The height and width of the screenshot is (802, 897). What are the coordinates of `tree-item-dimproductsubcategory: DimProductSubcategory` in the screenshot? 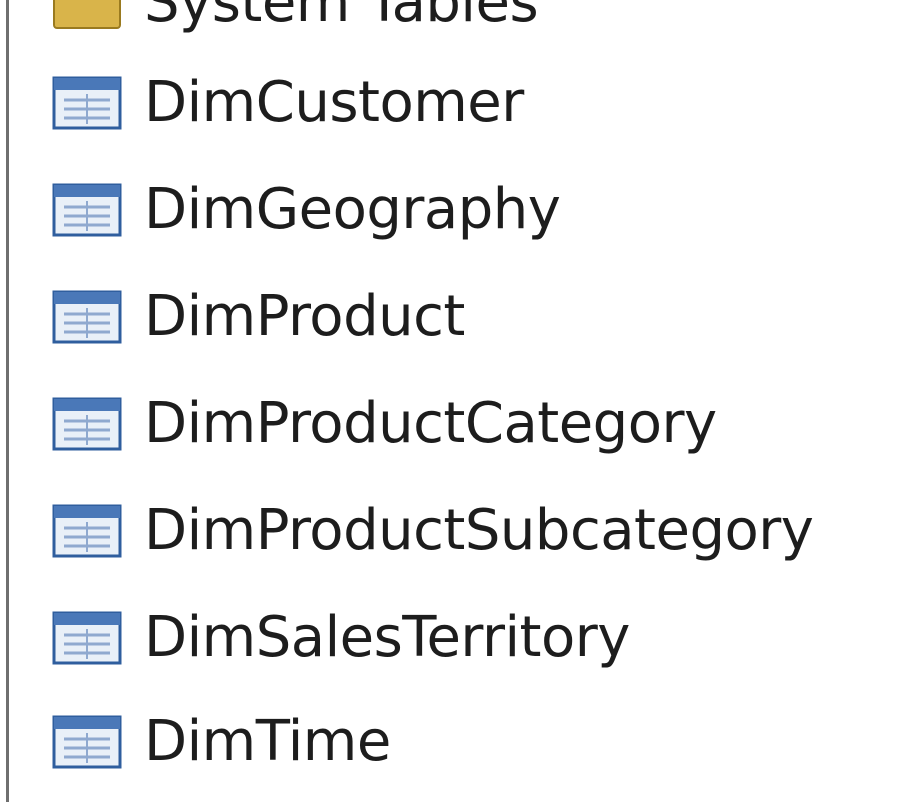 It's located at (433, 531).